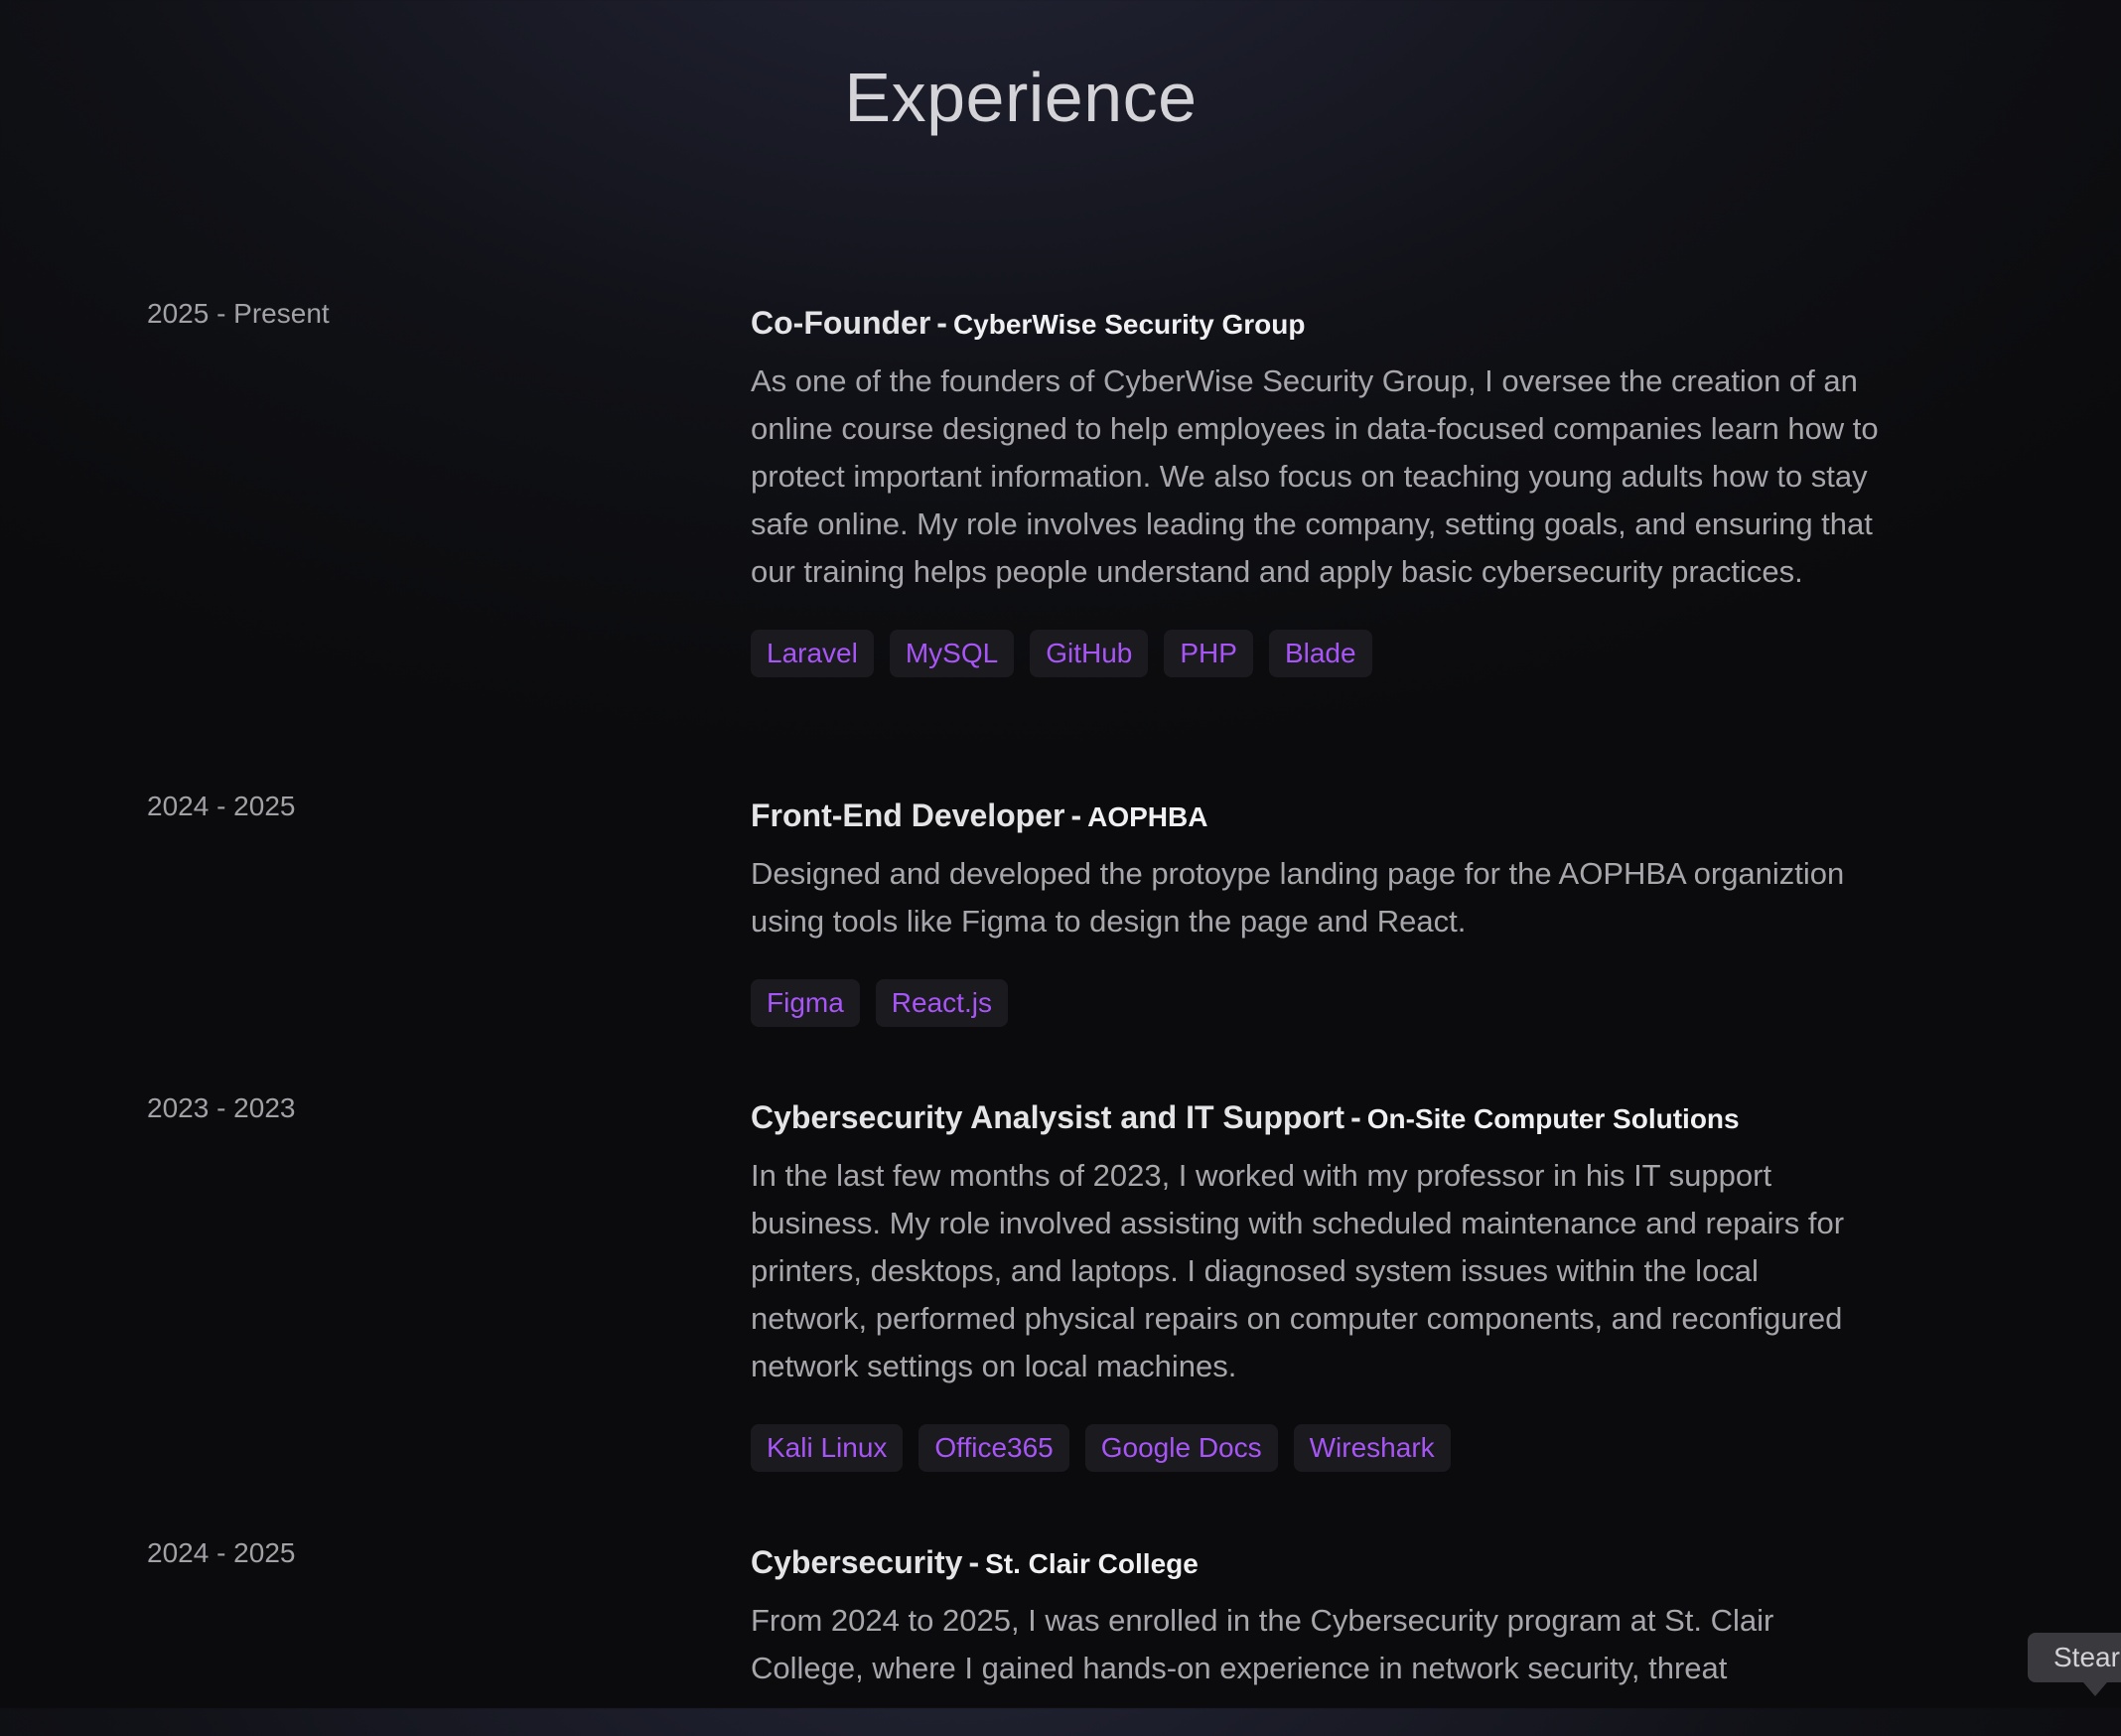 This screenshot has width=2121, height=1736. Describe the element at coordinates (1317, 324) in the screenshot. I see `entry-heading: Co-Founder - CyberWise Security Group` at that location.